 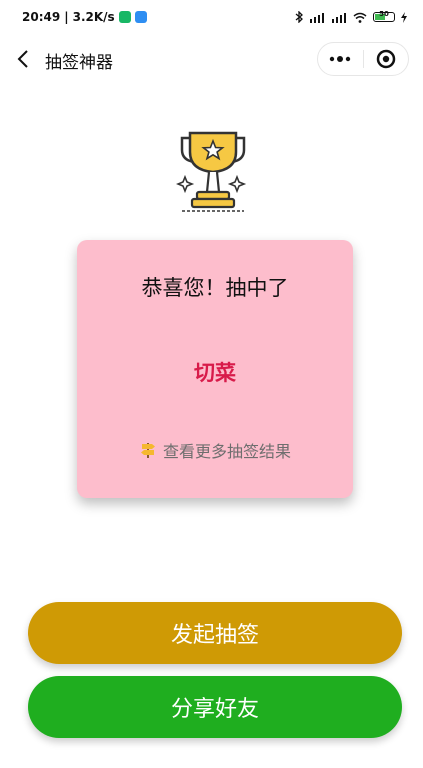 What do you see at coordinates (124, 17) in the screenshot?
I see `wechat-notification-icon` at bounding box center [124, 17].